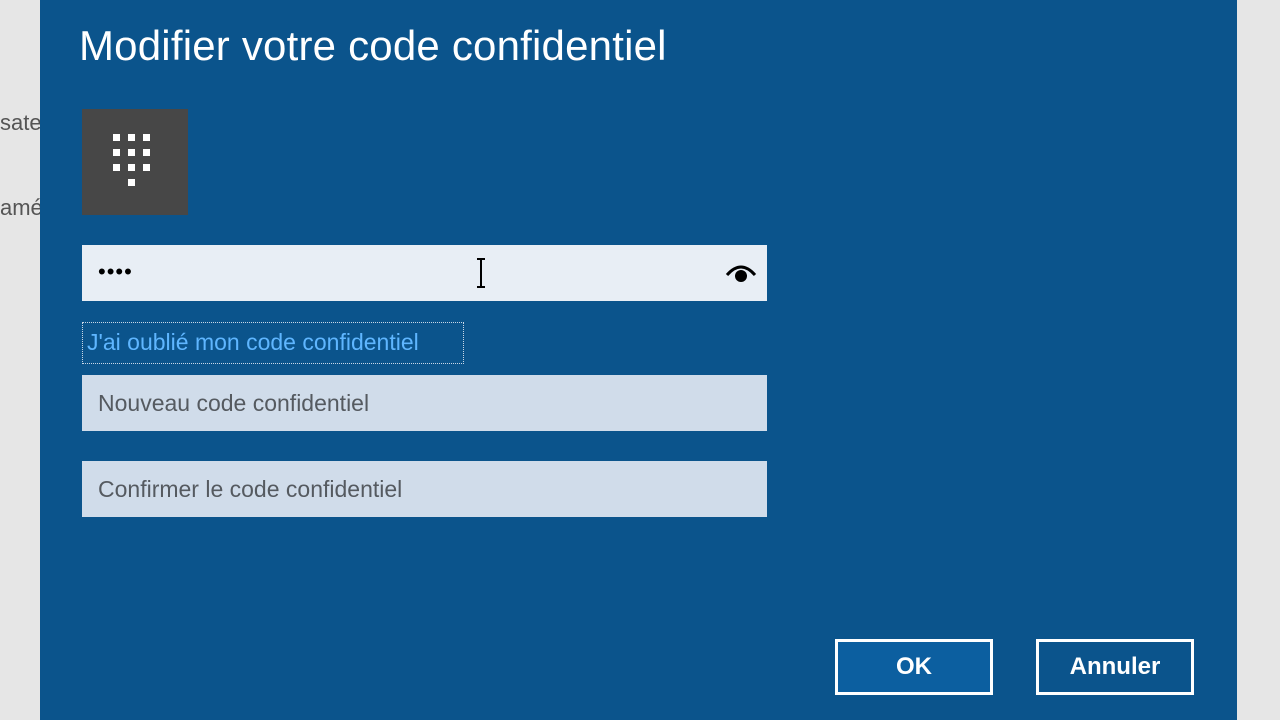  Describe the element at coordinates (115, 271) in the screenshot. I see `current-pin-value: ••••` at that location.